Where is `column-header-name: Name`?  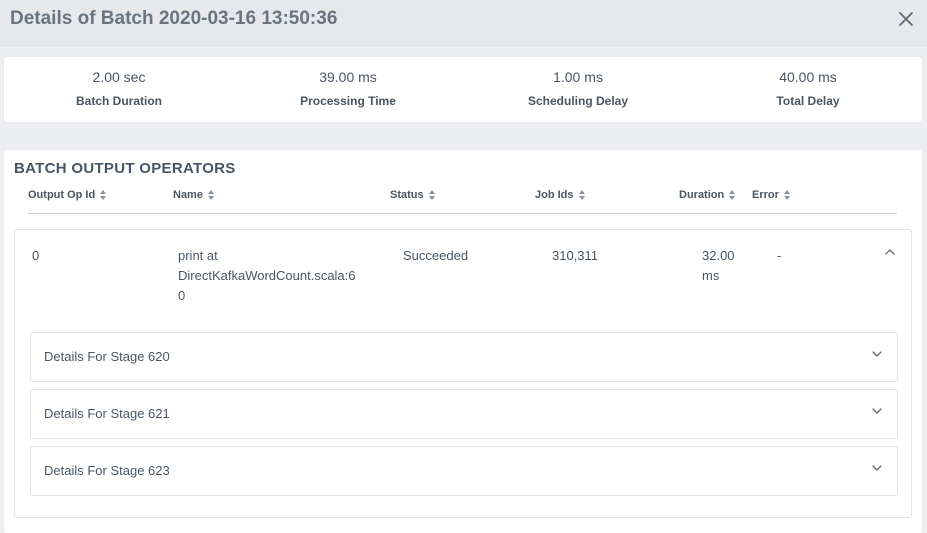 column-header-name: Name is located at coordinates (194, 195).